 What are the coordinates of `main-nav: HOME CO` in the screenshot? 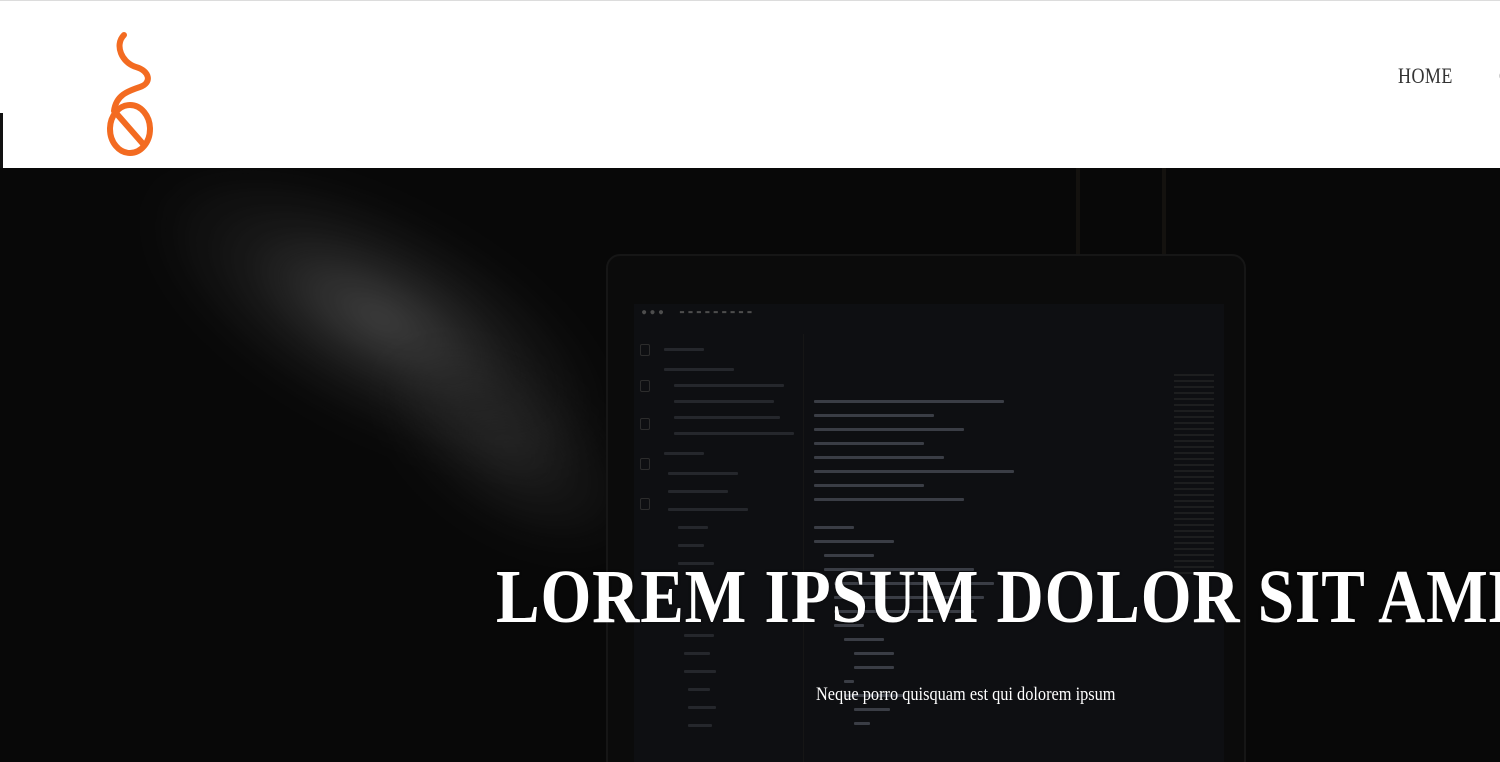 It's located at (1449, 78).